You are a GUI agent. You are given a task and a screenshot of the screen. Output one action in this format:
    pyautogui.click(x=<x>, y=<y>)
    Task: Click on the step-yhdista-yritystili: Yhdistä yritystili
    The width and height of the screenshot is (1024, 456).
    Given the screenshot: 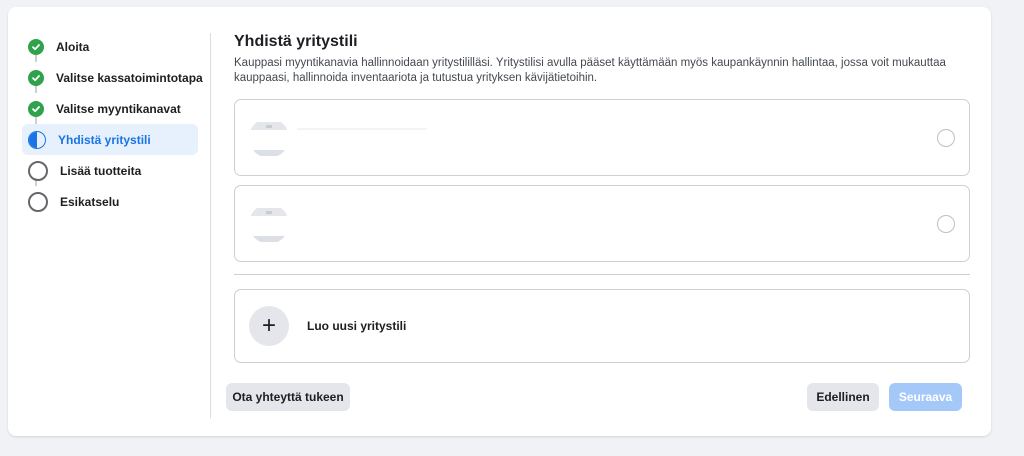 What is the action you would take?
    pyautogui.click(x=110, y=139)
    